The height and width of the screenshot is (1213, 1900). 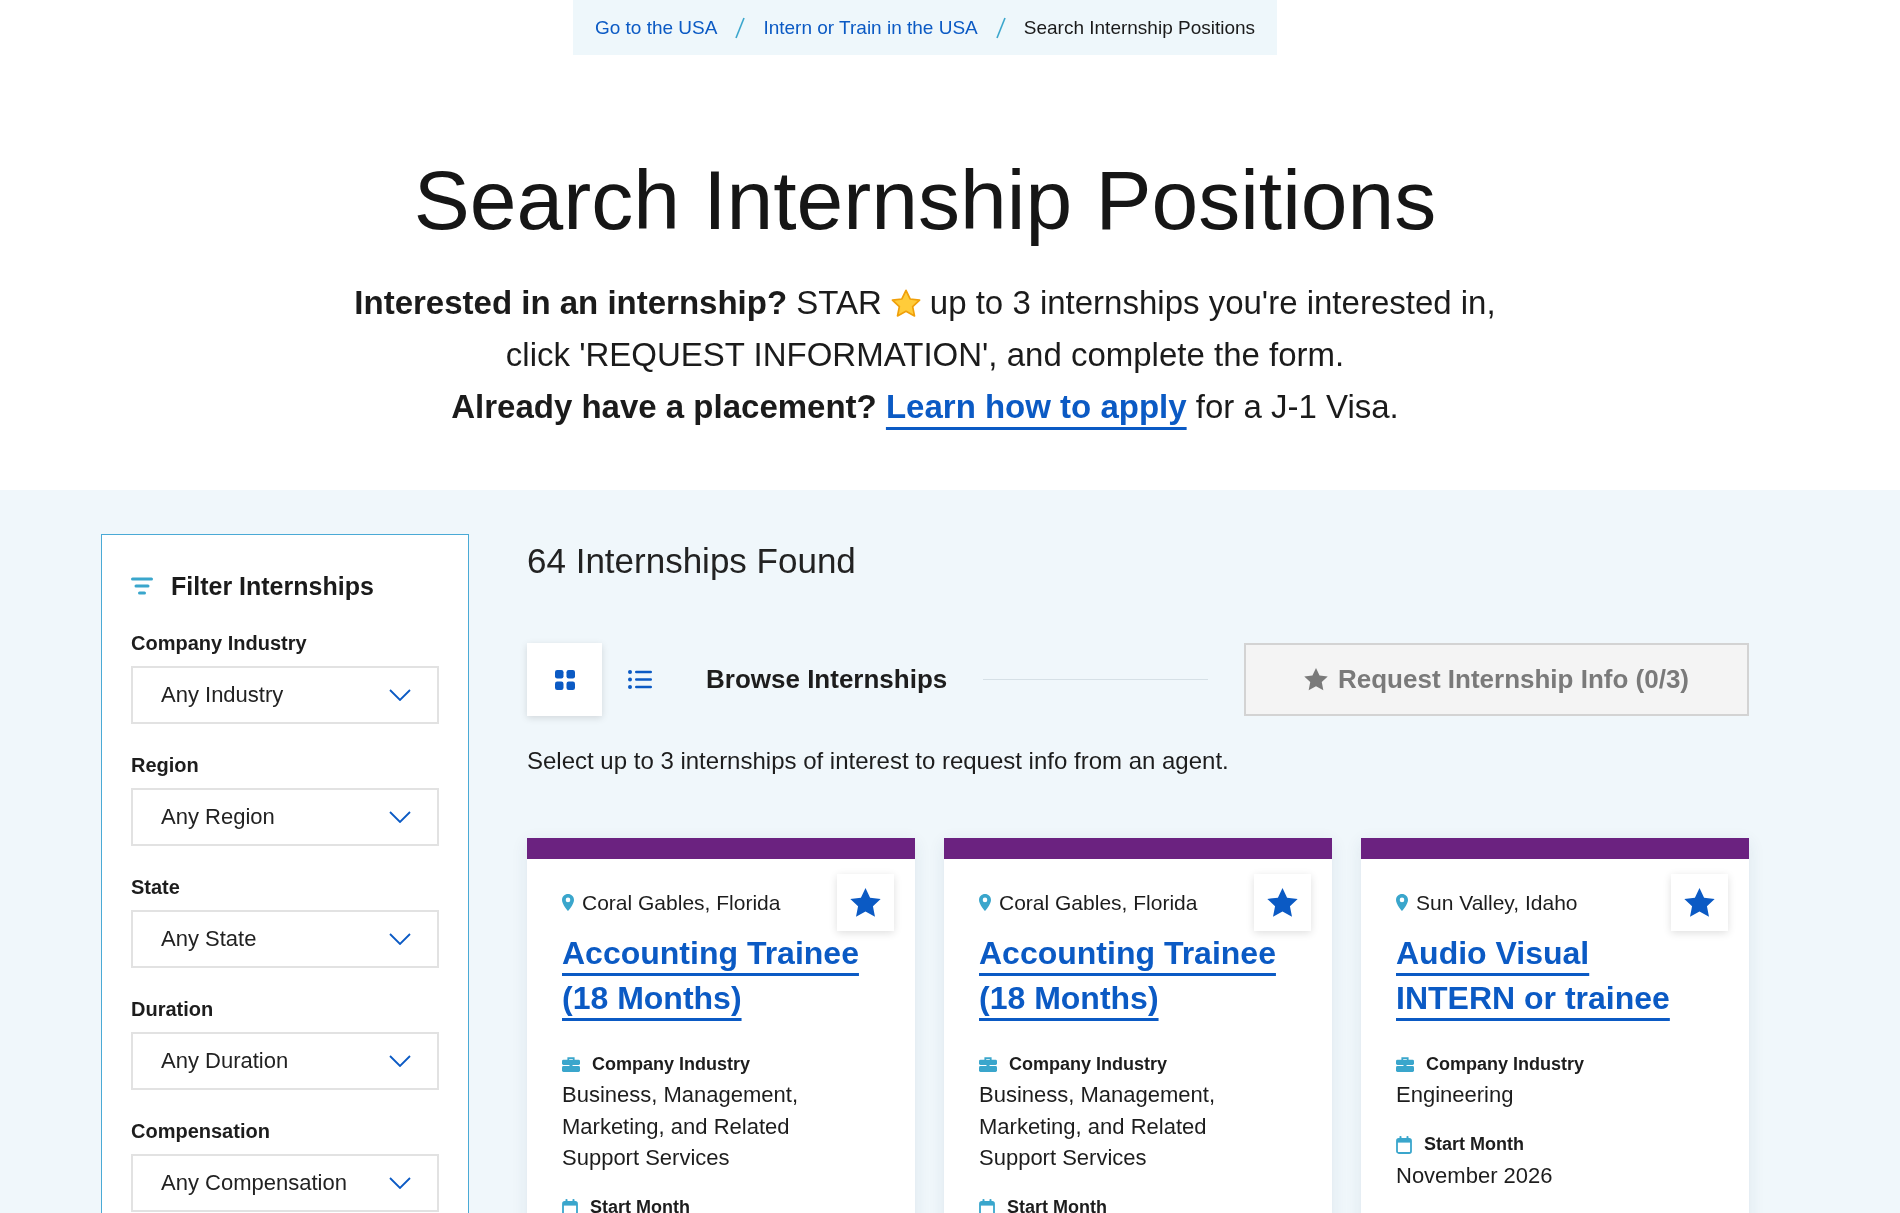 I want to click on filter-dropdown: Any Compensation, so click(x=285, y=1183).